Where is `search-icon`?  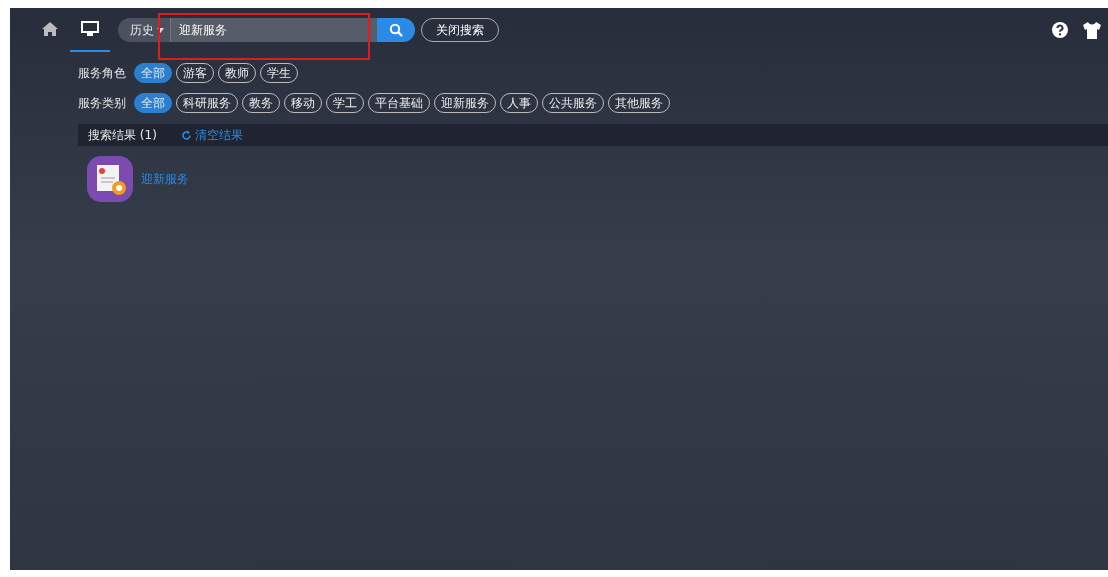 search-icon is located at coordinates (396, 30).